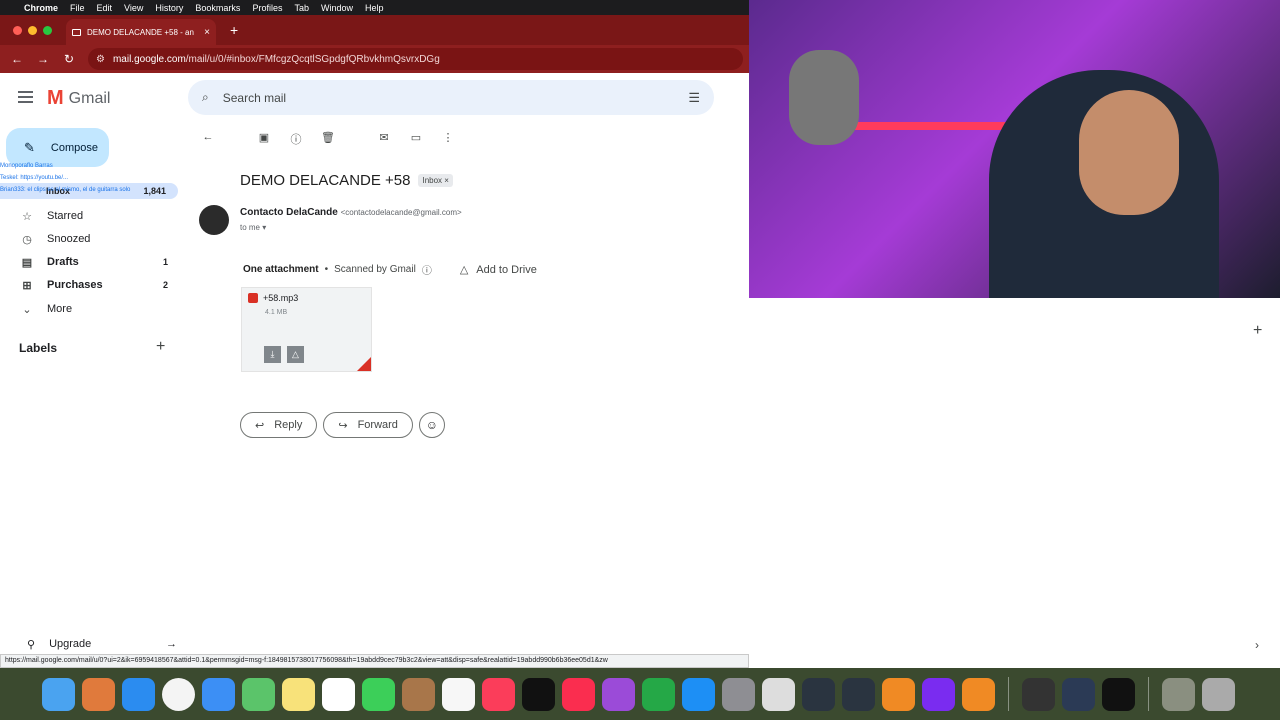 This screenshot has width=1280, height=720. I want to click on reply-icon: ↩, so click(260, 425).